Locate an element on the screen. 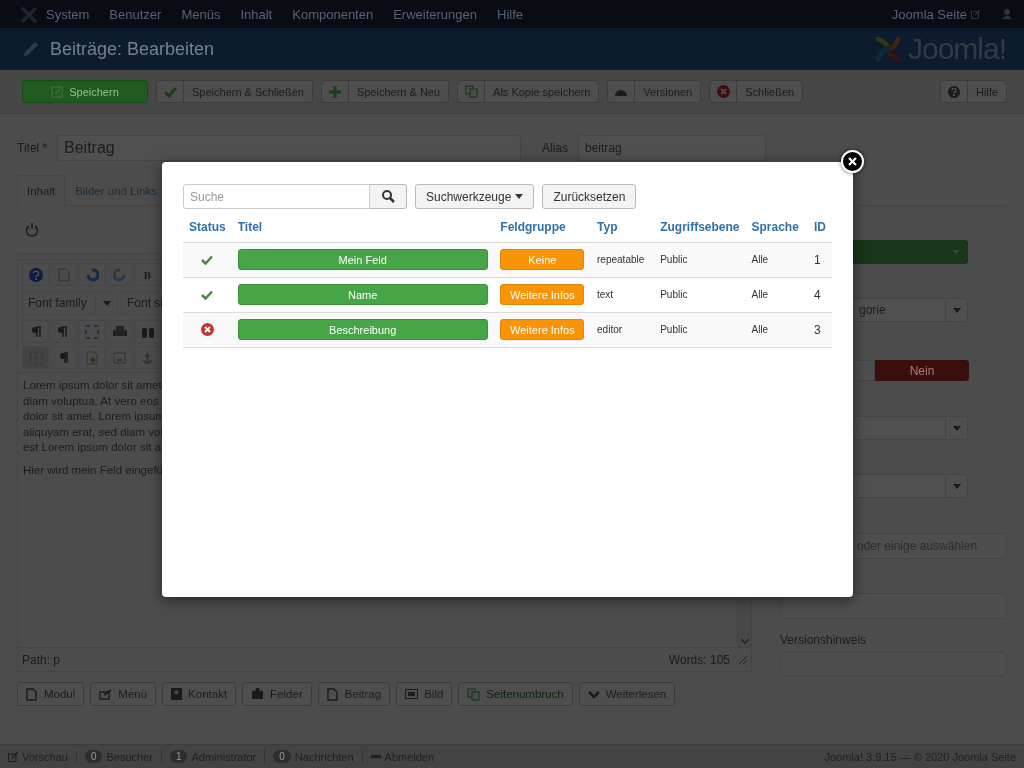 The width and height of the screenshot is (1024, 768). count-badge: 1 is located at coordinates (178, 756).